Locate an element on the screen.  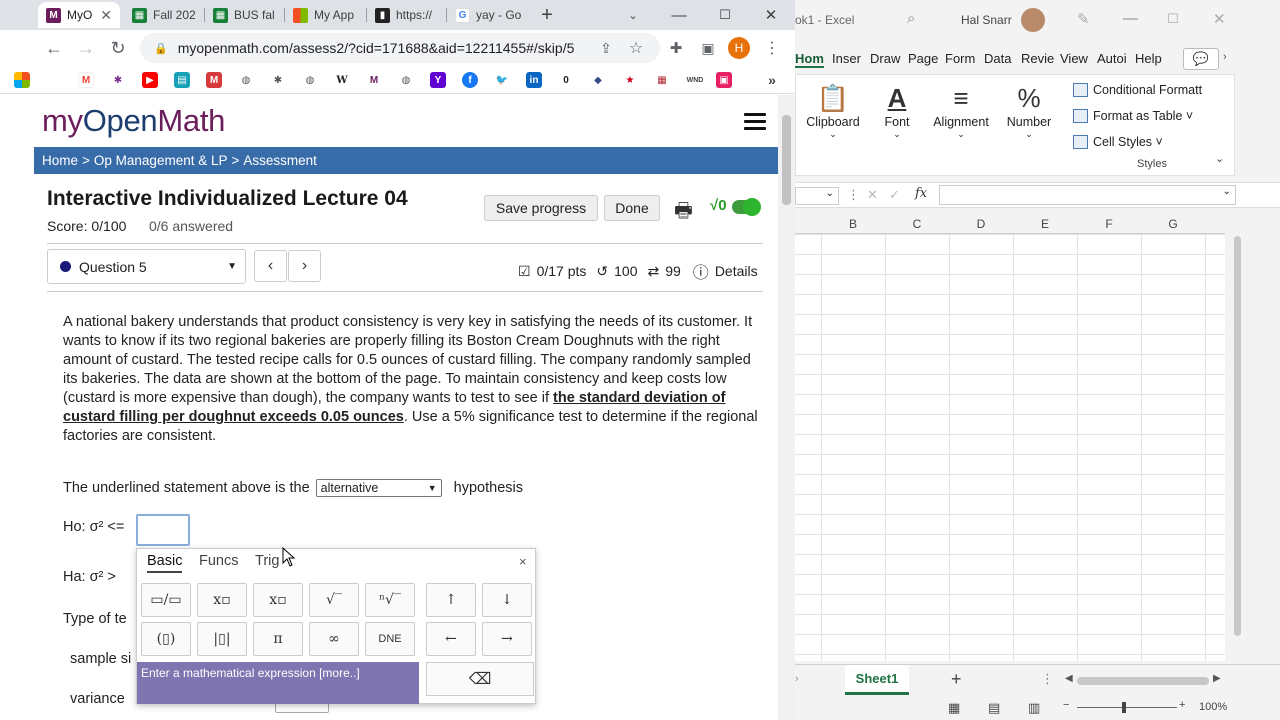
normal-view-icon: ▦ is located at coordinates (954, 708).